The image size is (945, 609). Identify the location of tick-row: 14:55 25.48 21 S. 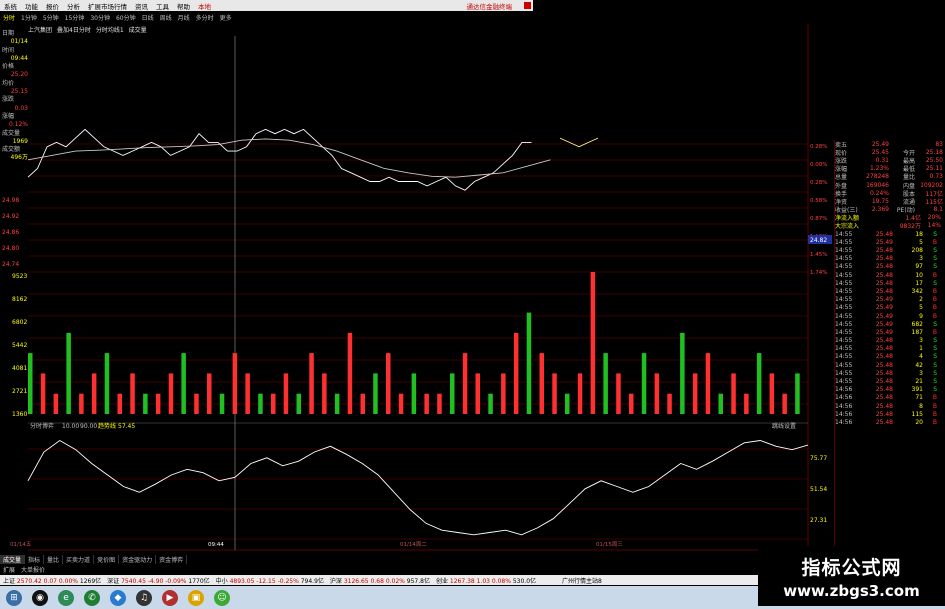
(890, 381).